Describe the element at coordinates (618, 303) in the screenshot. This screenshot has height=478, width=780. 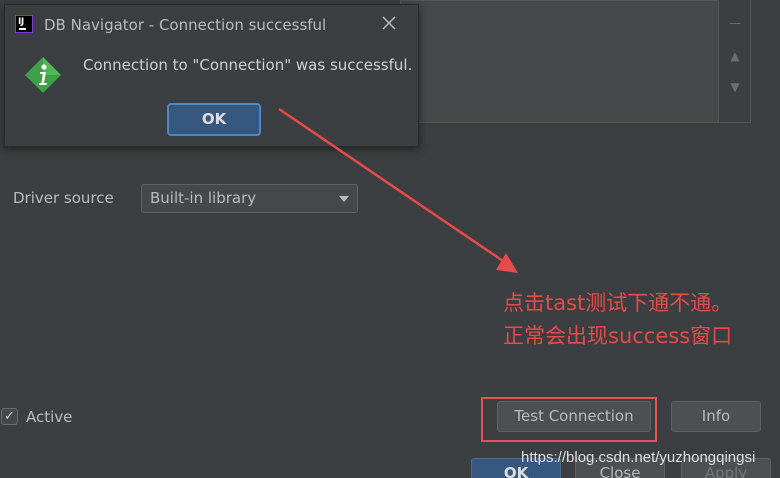
I see `annotation-line-1: 点击tast测试下通不通。` at that location.